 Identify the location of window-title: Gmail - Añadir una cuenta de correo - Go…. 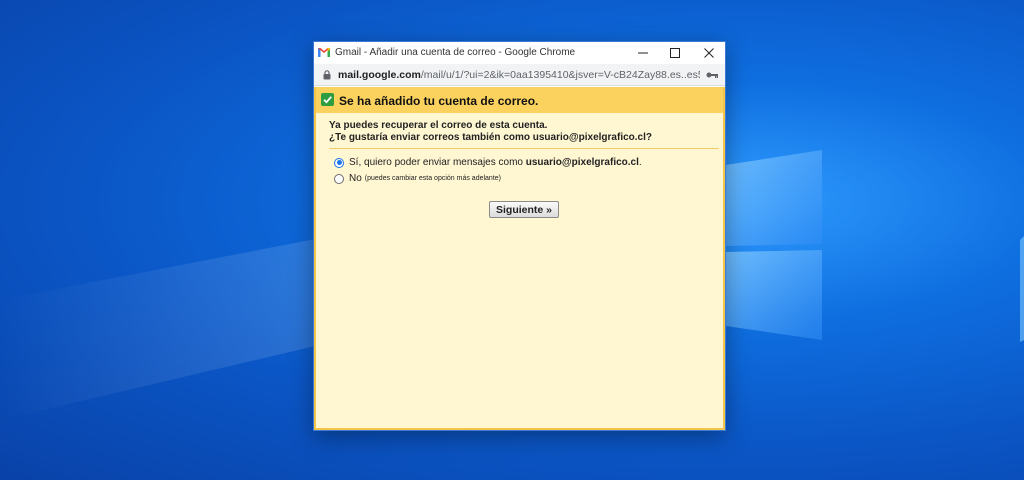
(455, 52).